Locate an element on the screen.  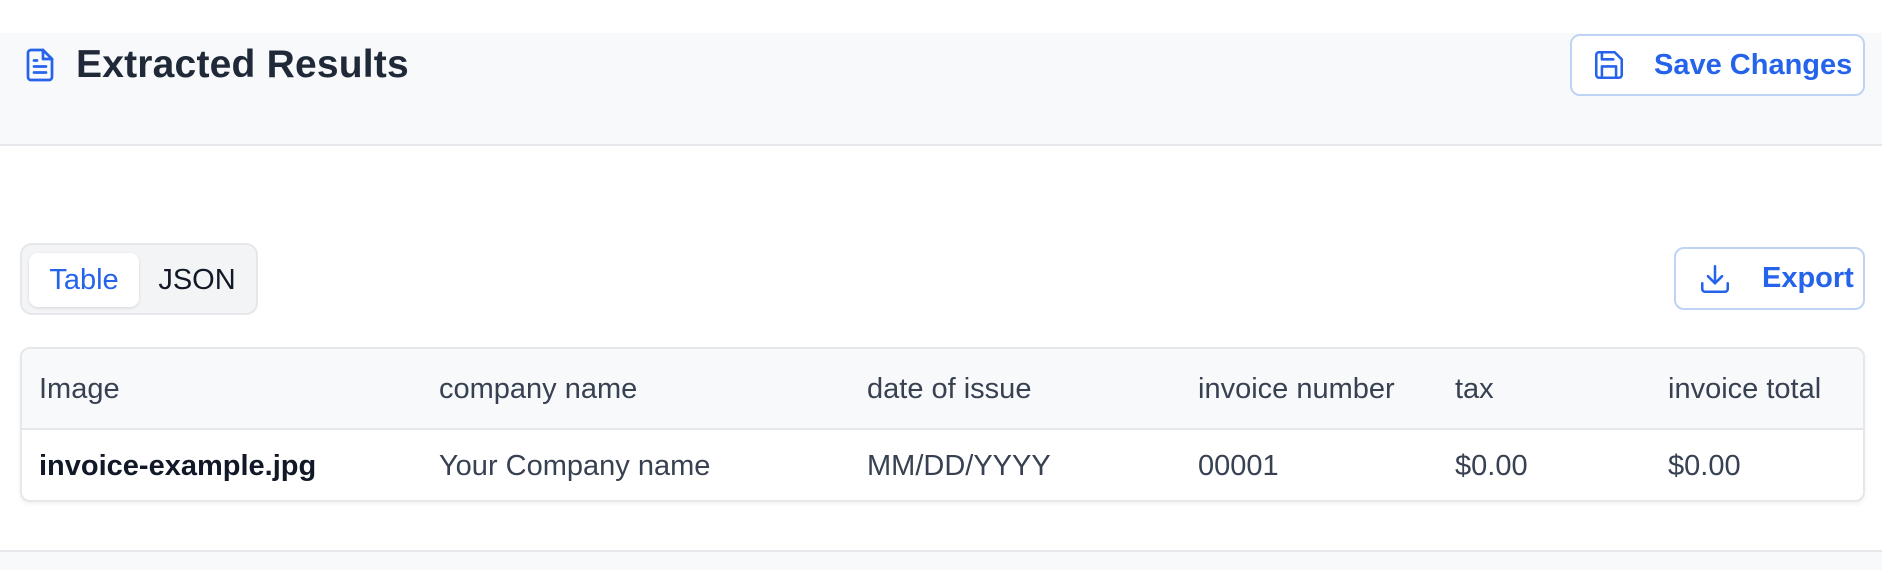
save-changes-label: Save Changes is located at coordinates (1753, 64).